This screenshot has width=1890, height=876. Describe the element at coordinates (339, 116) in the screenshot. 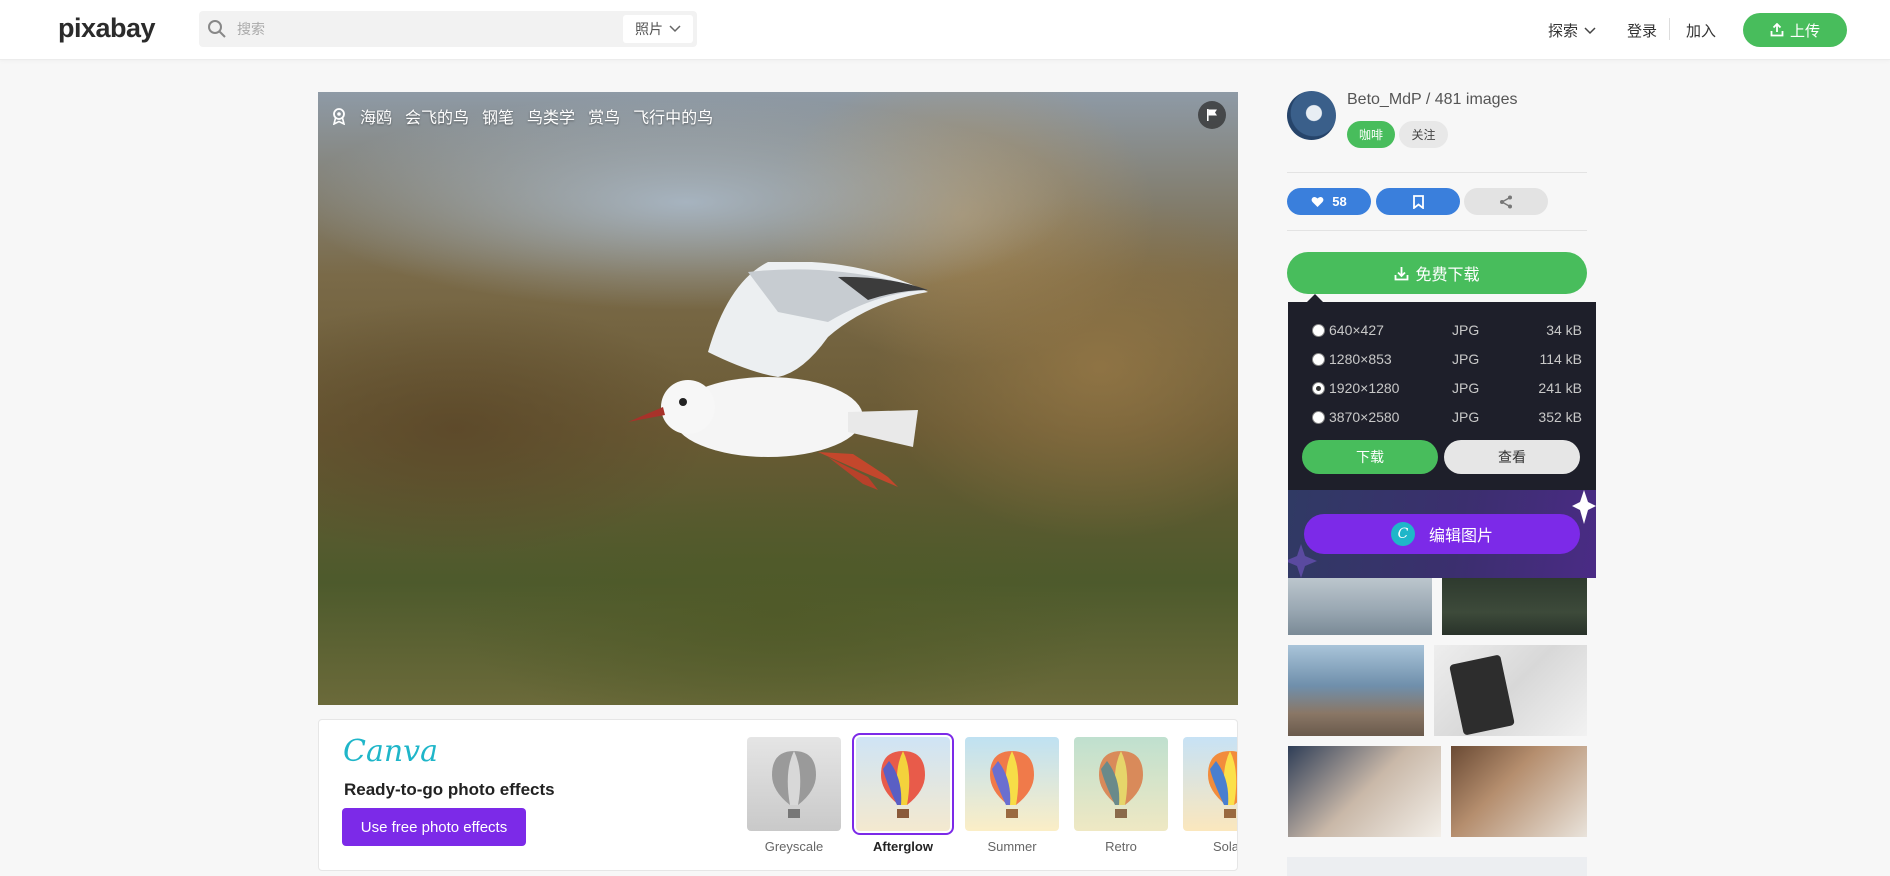

I see `award-icon` at that location.